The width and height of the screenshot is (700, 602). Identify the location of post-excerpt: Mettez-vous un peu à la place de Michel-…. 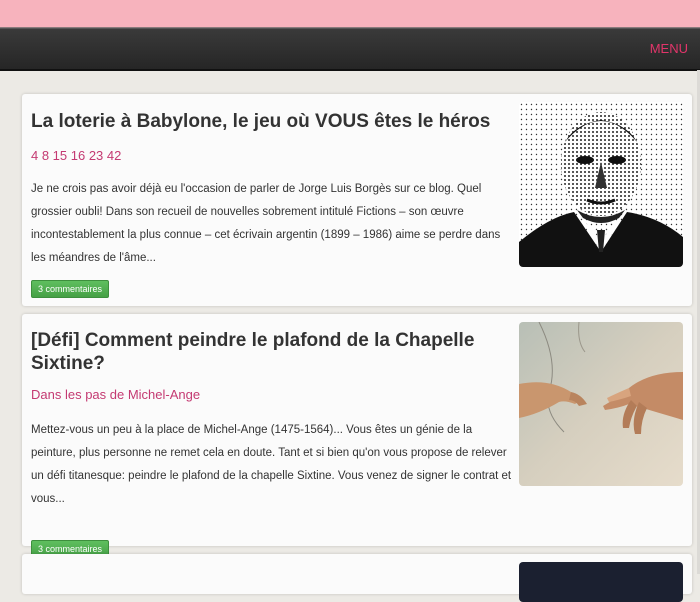
(271, 464).